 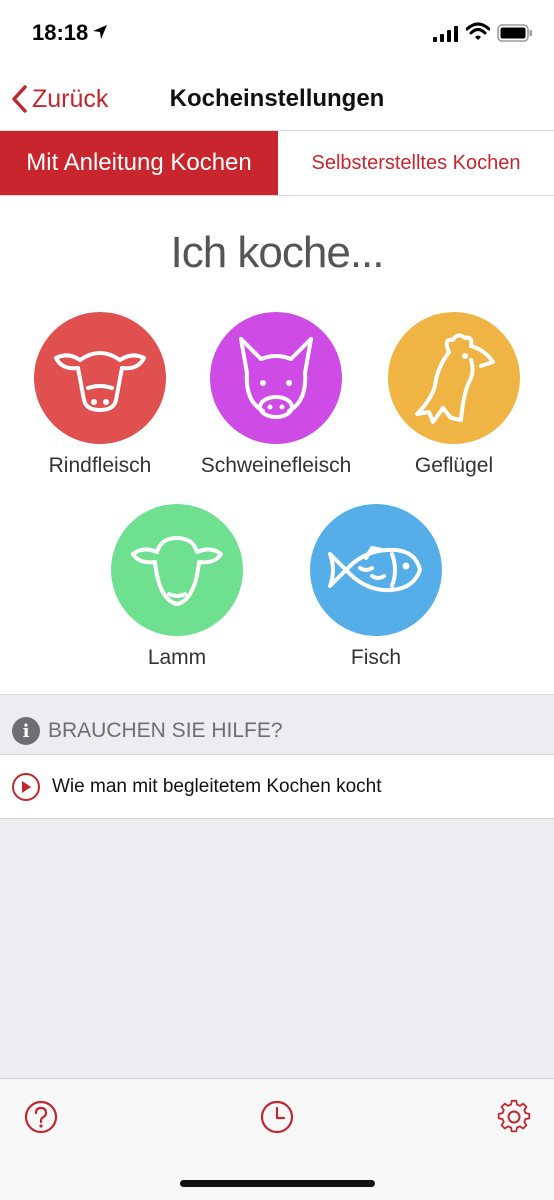 What do you see at coordinates (217, 786) in the screenshot?
I see `help-row-label: Wie man mit begleitetem Kochen kocht` at bounding box center [217, 786].